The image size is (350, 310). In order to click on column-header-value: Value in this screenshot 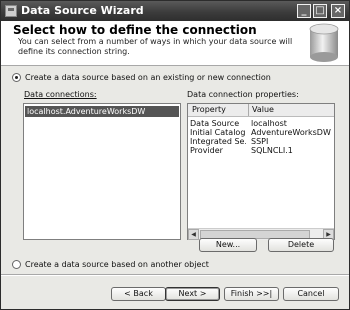, I will do `click(263, 110)`.